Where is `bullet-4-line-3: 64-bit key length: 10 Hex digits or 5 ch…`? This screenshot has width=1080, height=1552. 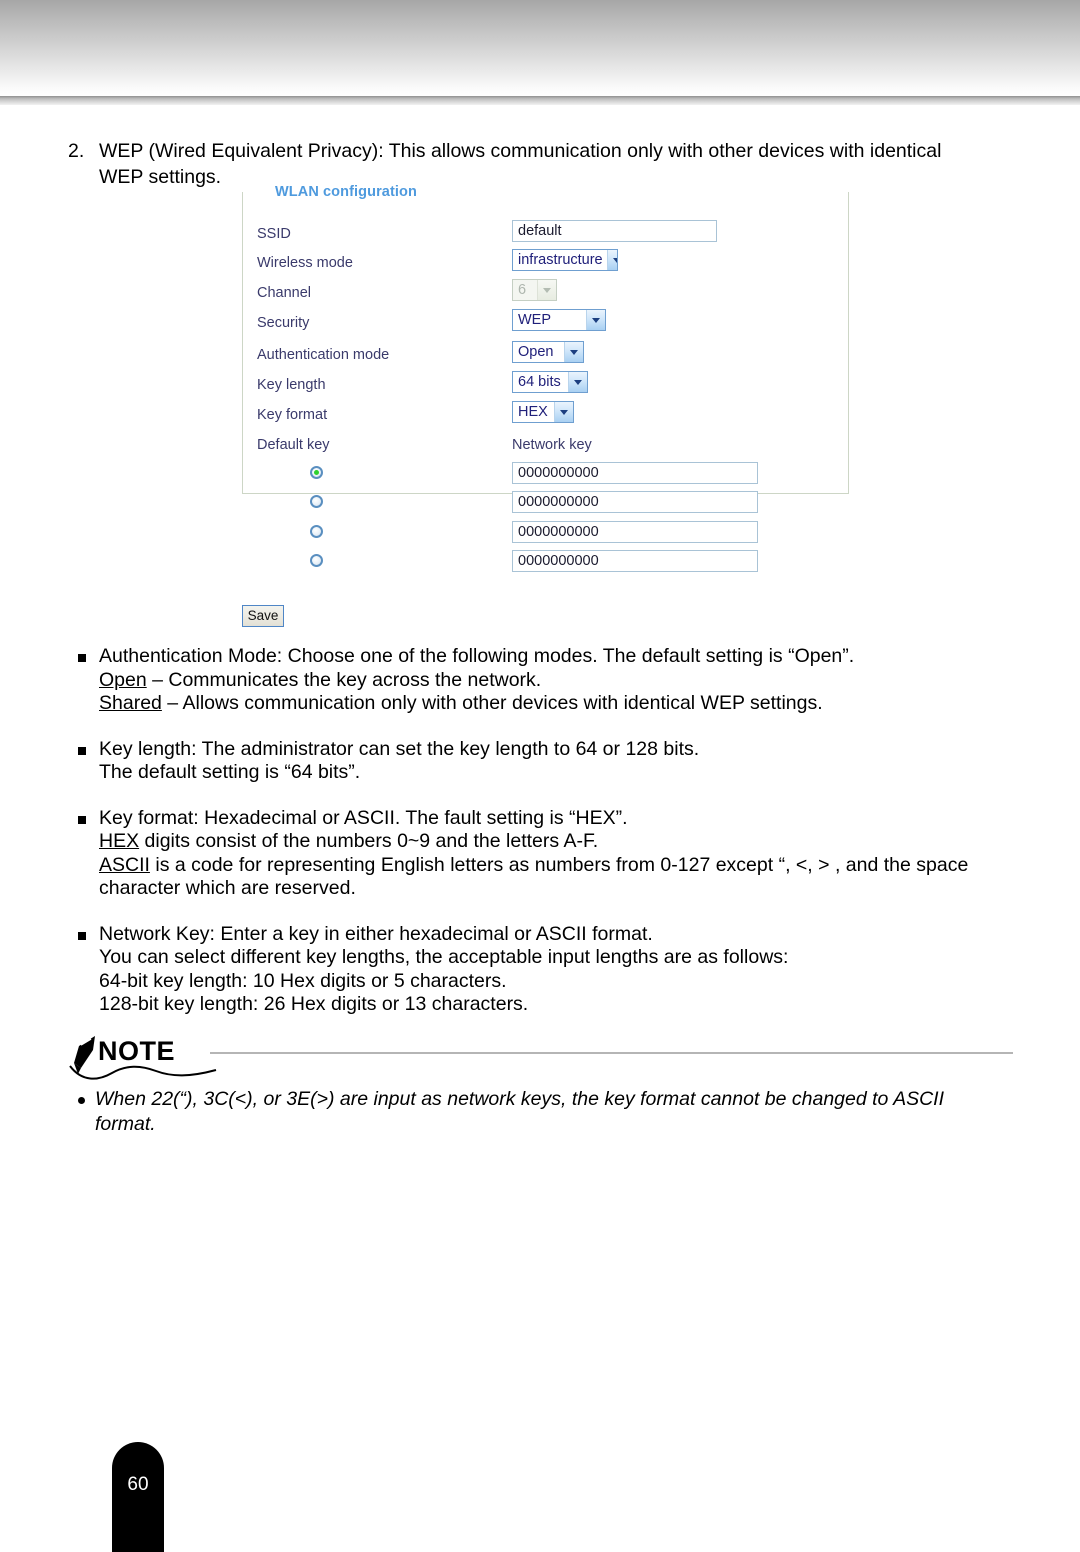
bullet-4-line-3: 64-bit key length: 10 Hex digits or 5 ch… is located at coordinates (303, 980).